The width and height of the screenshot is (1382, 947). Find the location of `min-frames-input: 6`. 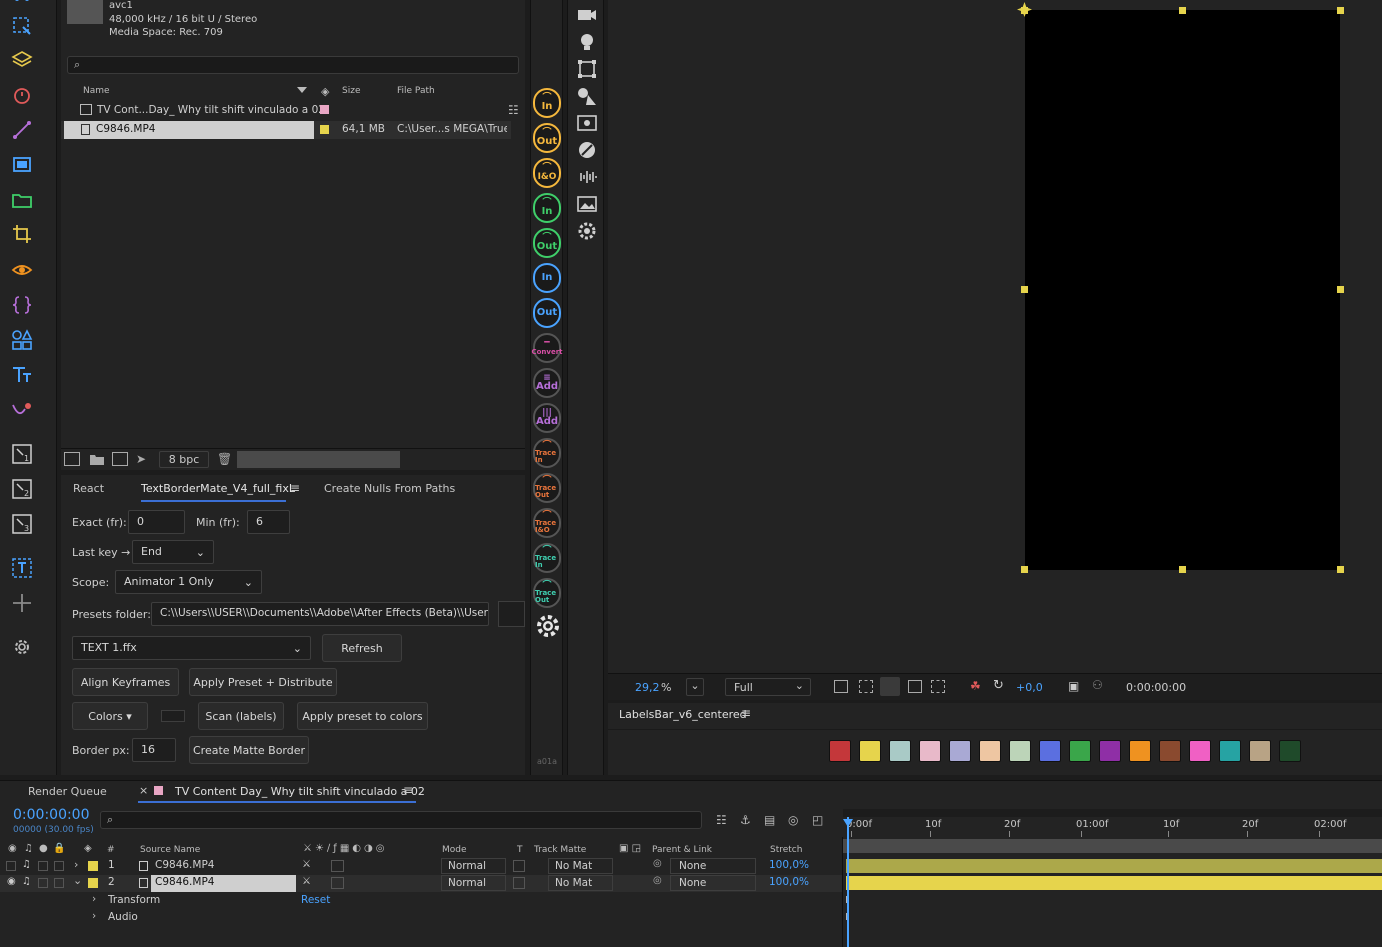

min-frames-input: 6 is located at coordinates (268, 522).